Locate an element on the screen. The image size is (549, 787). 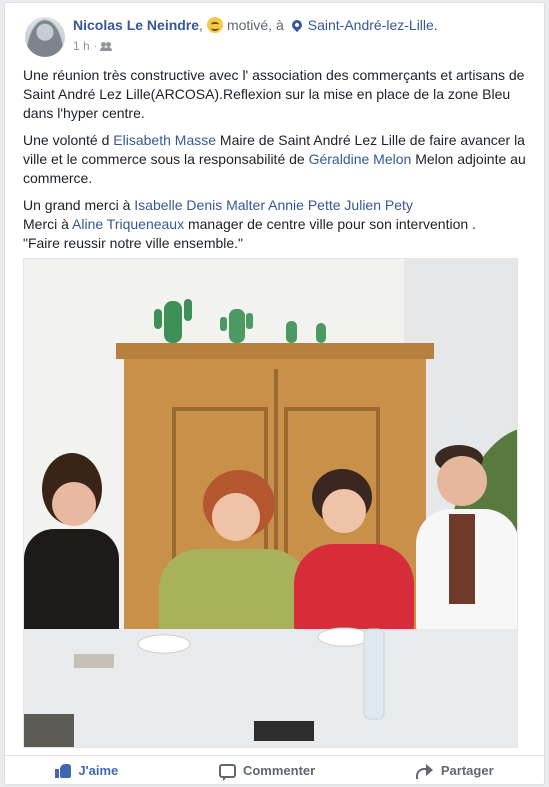
tag-geraldine-melon: Géraldine Melon is located at coordinates (360, 159).